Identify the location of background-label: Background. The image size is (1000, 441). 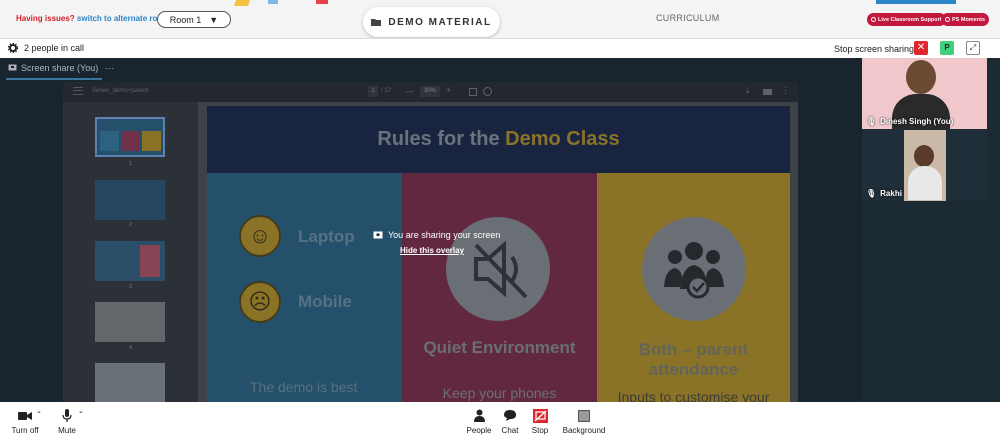
(584, 430).